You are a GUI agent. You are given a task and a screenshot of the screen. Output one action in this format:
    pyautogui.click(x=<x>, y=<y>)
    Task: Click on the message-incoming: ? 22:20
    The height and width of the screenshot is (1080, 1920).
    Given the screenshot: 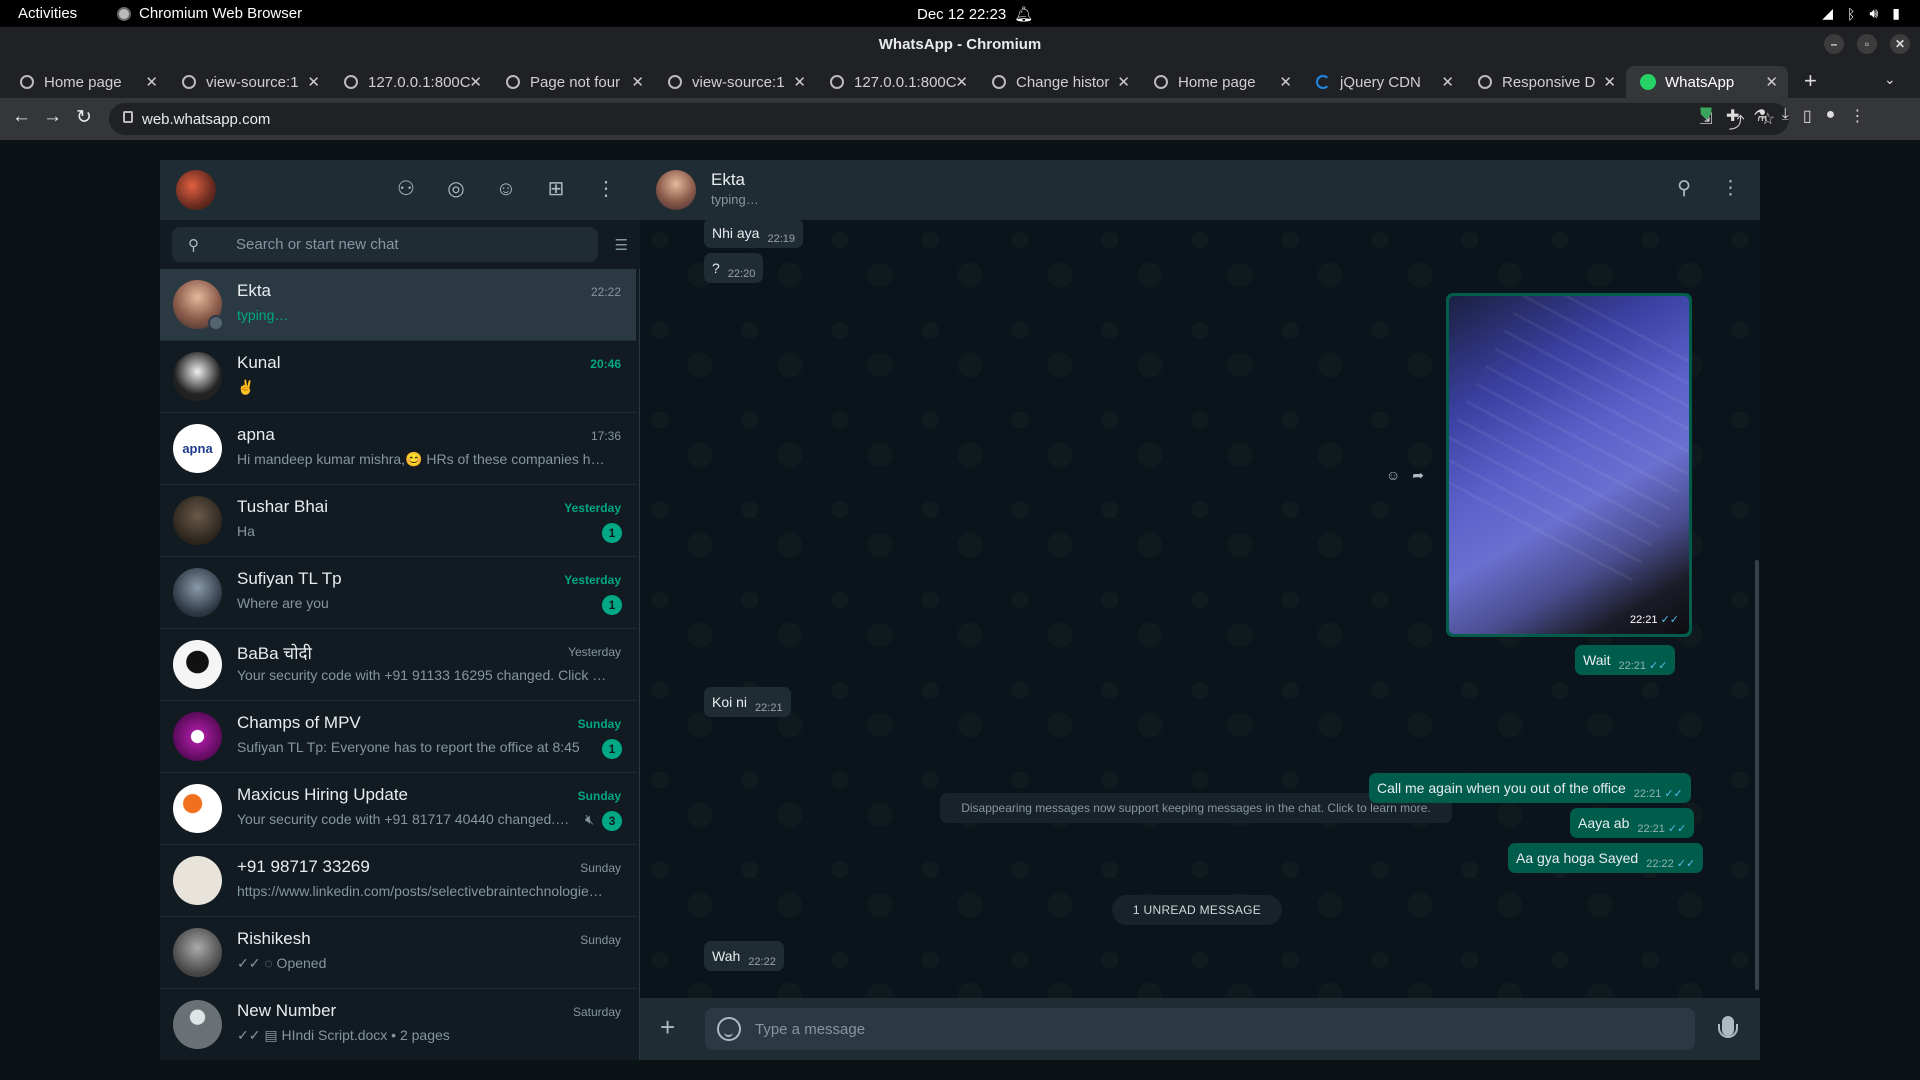 What is the action you would take?
    pyautogui.click(x=734, y=268)
    